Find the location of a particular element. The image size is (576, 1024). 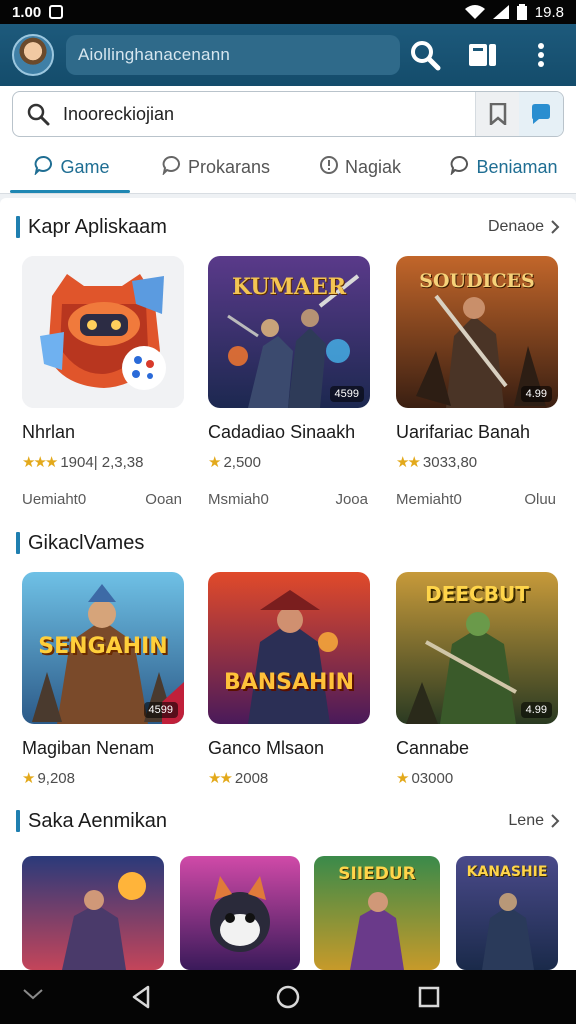

more-vert-icon is located at coordinates (541, 55).